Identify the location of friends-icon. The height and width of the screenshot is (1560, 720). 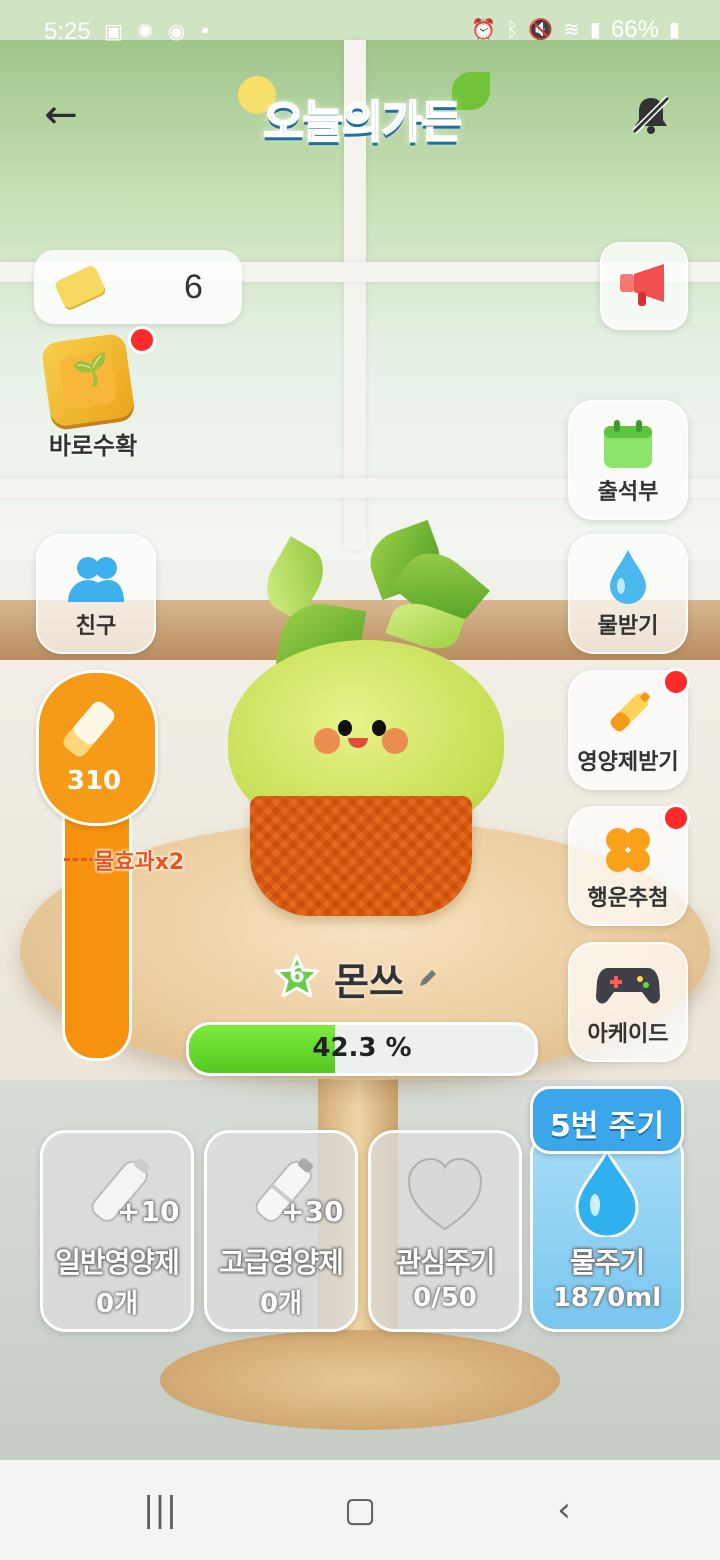
(96, 579).